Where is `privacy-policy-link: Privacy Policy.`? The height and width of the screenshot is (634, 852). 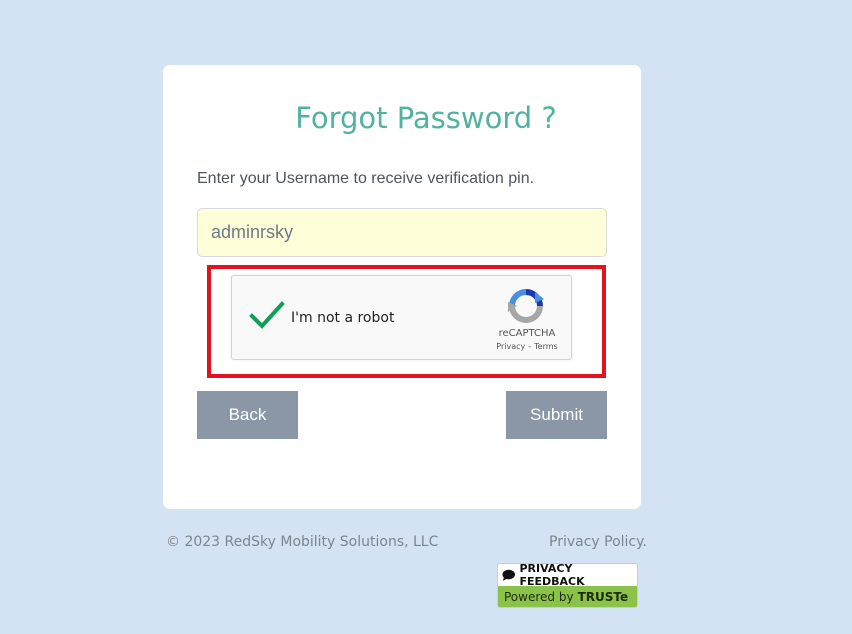
privacy-policy-link: Privacy Policy. is located at coordinates (598, 542).